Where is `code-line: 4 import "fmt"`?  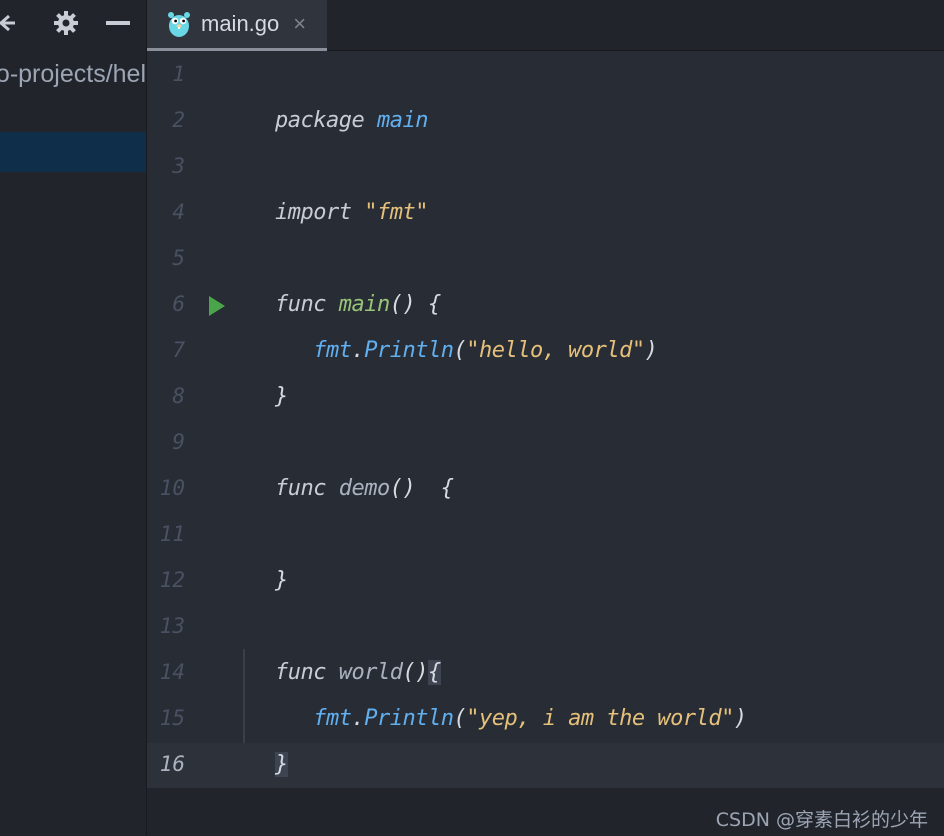
code-line: 4 import "fmt" is located at coordinates (545, 214).